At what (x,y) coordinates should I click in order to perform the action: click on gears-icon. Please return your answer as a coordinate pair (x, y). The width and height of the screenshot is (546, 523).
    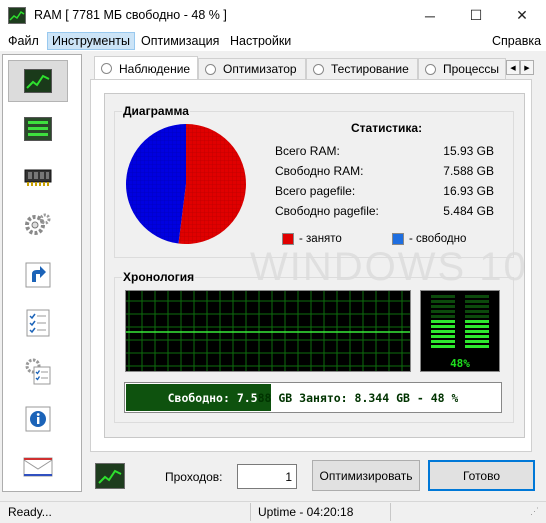
    Looking at the image, I should click on (38, 224).